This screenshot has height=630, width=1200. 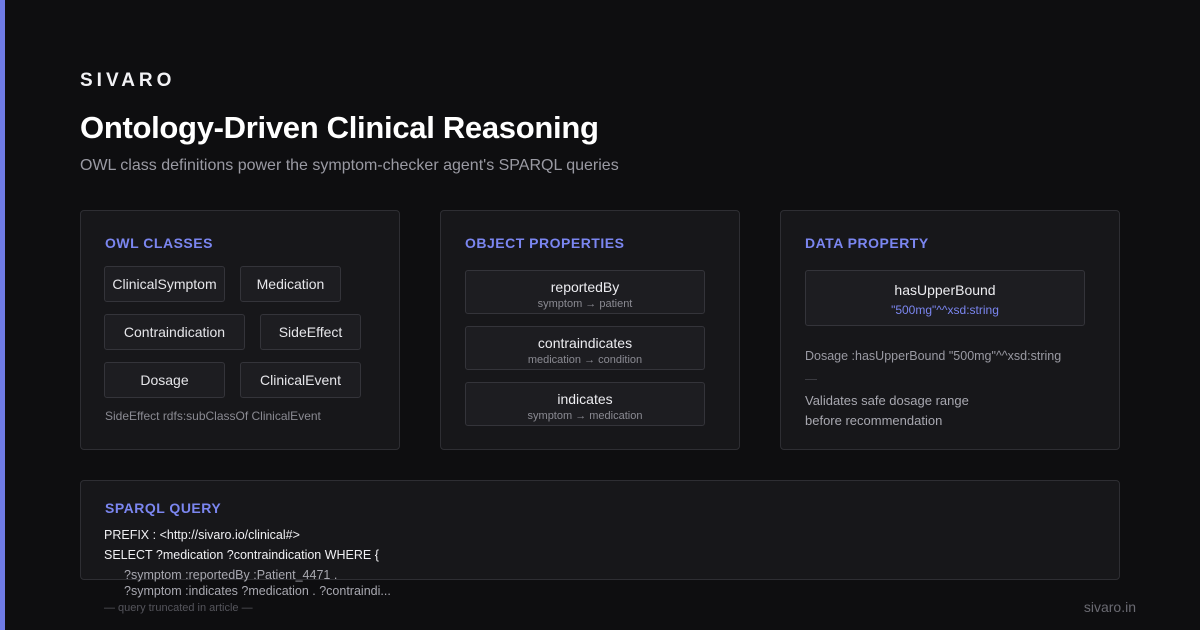 I want to click on accent-bar, so click(x=2, y=315).